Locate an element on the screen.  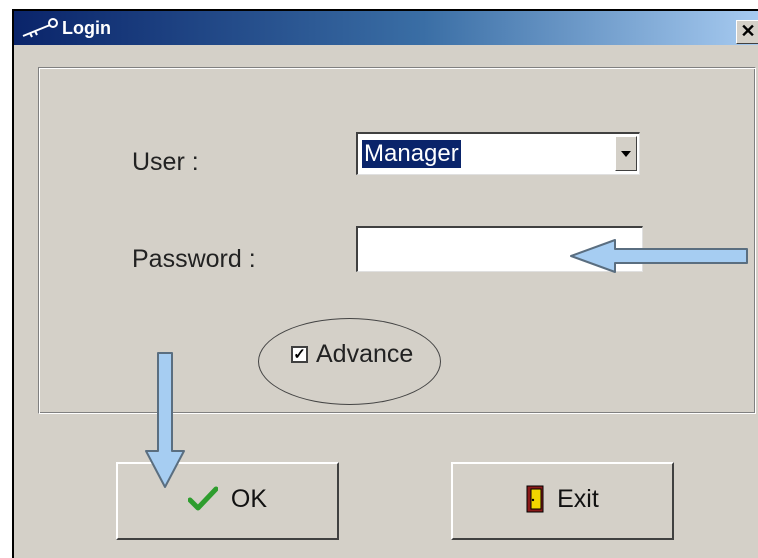
exit-button: Exit is located at coordinates (562, 501).